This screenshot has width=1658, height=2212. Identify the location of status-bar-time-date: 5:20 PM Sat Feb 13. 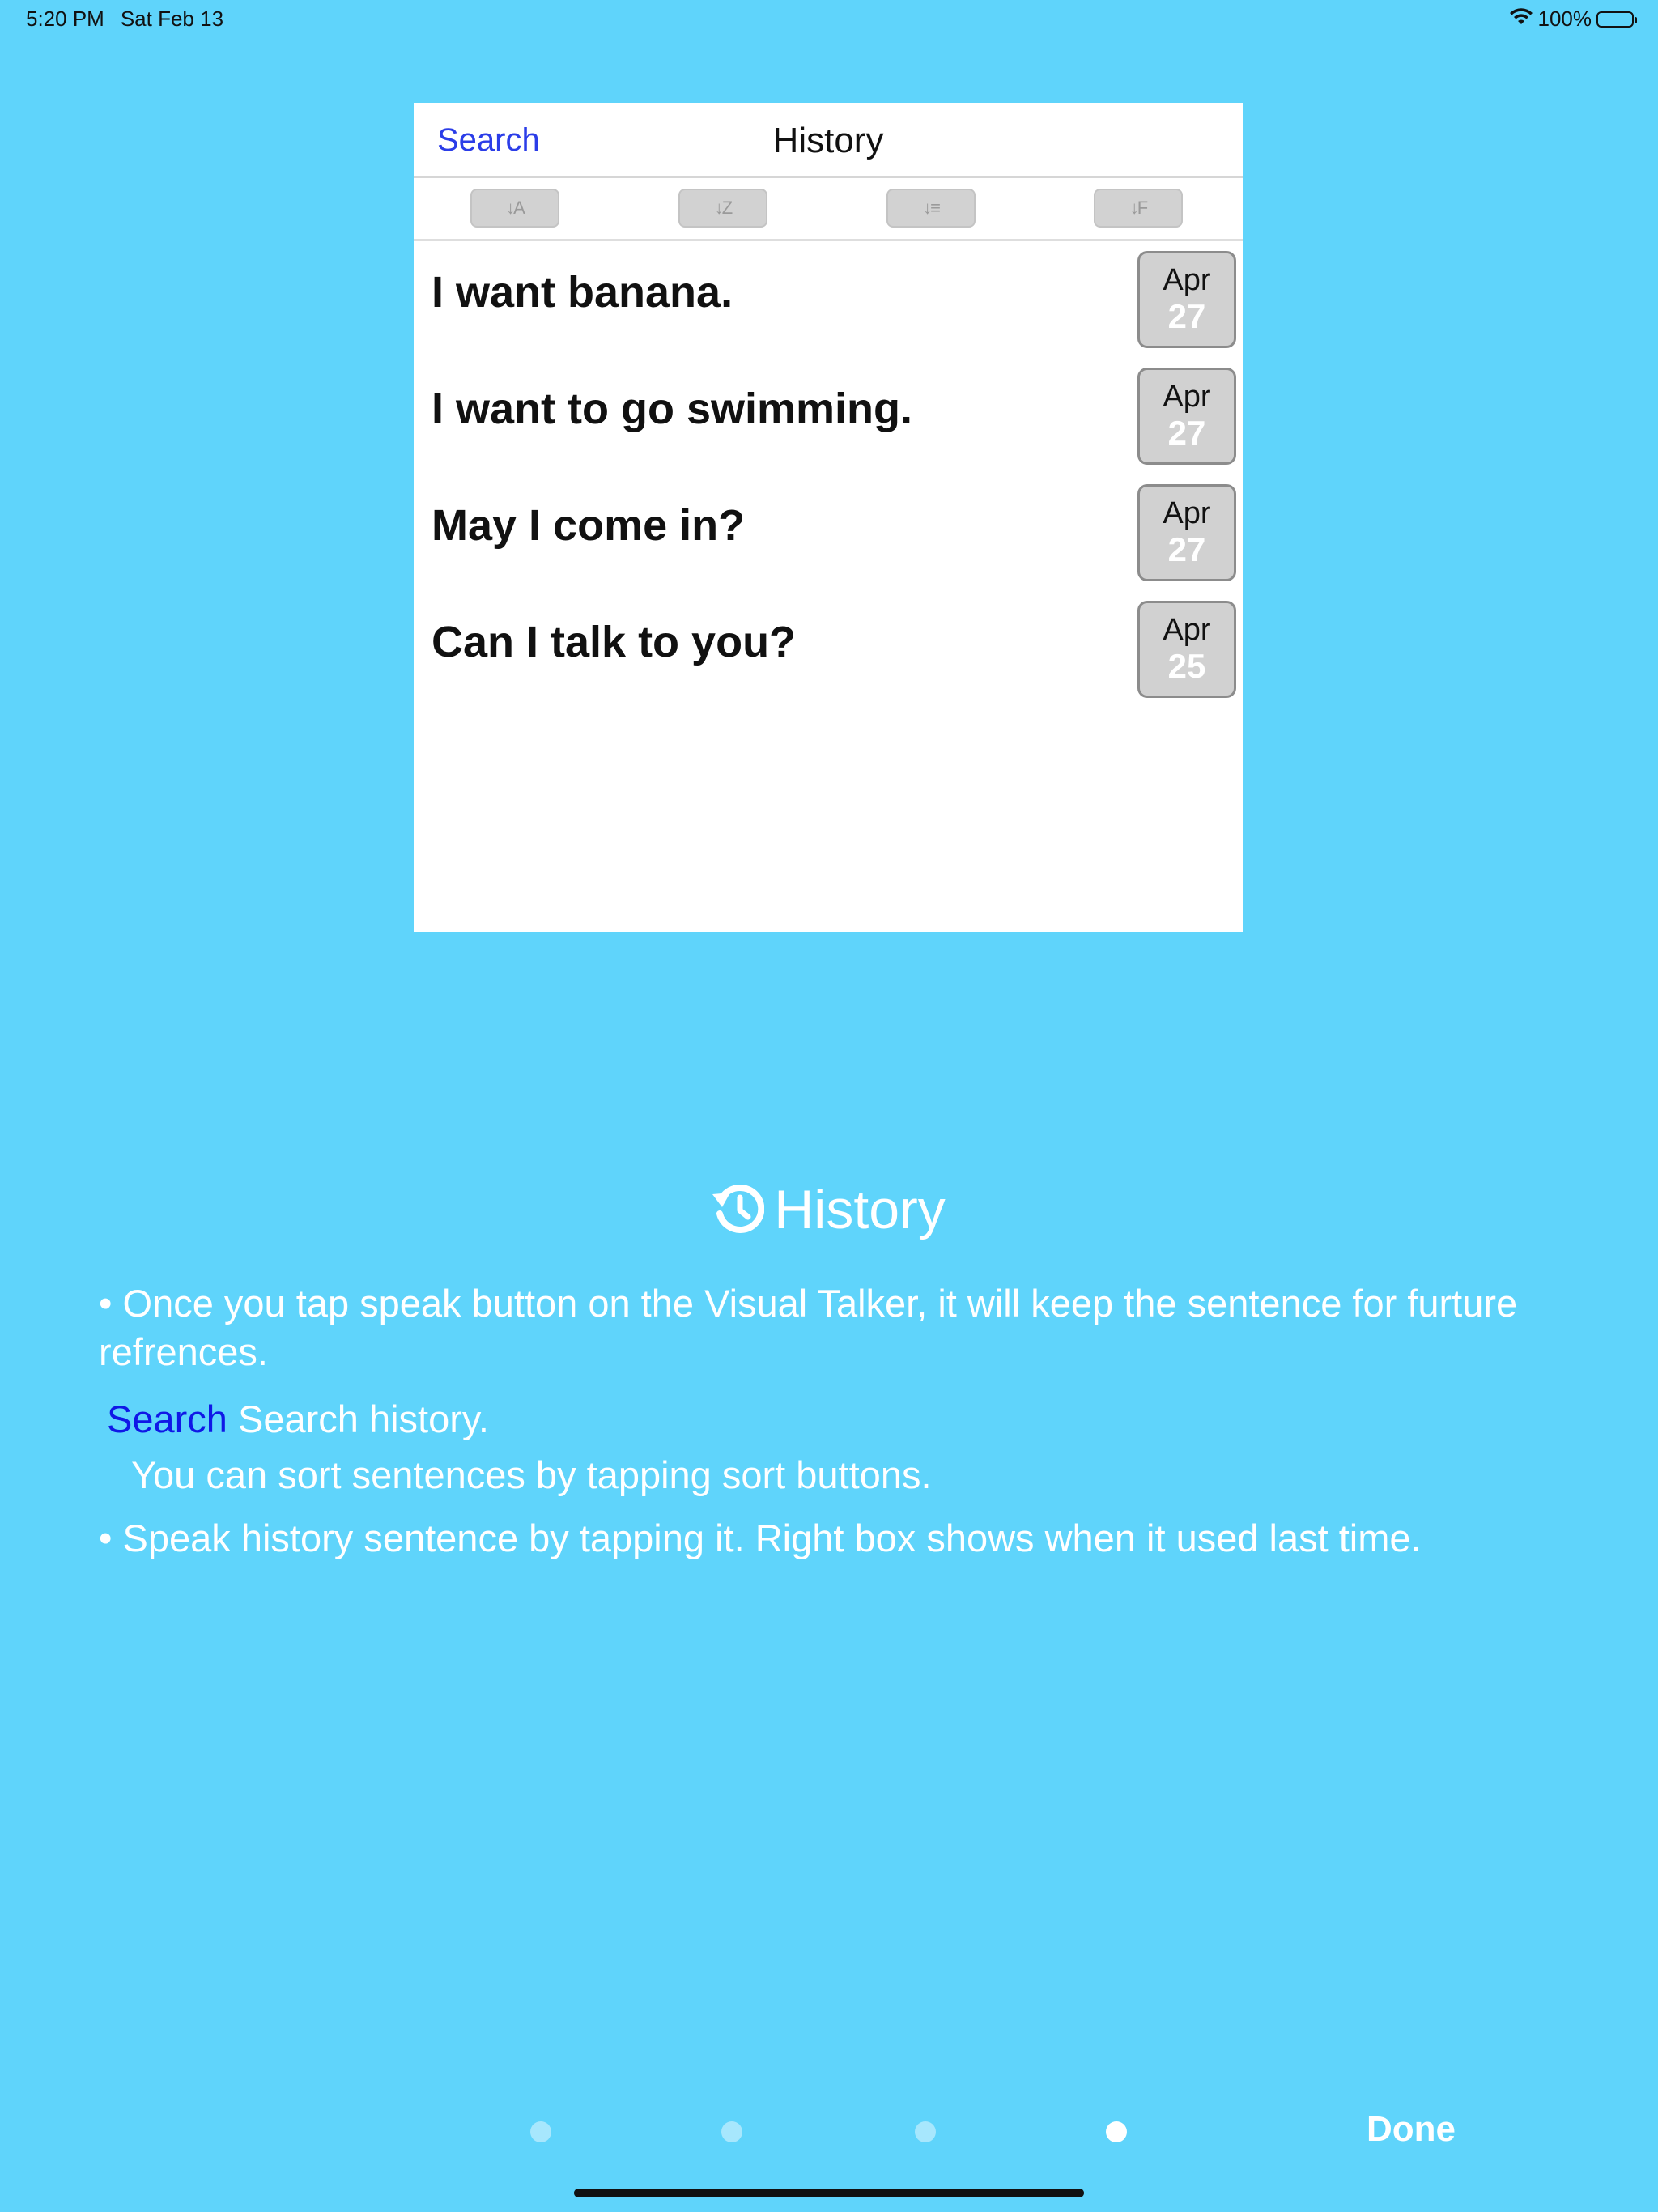
(124, 19).